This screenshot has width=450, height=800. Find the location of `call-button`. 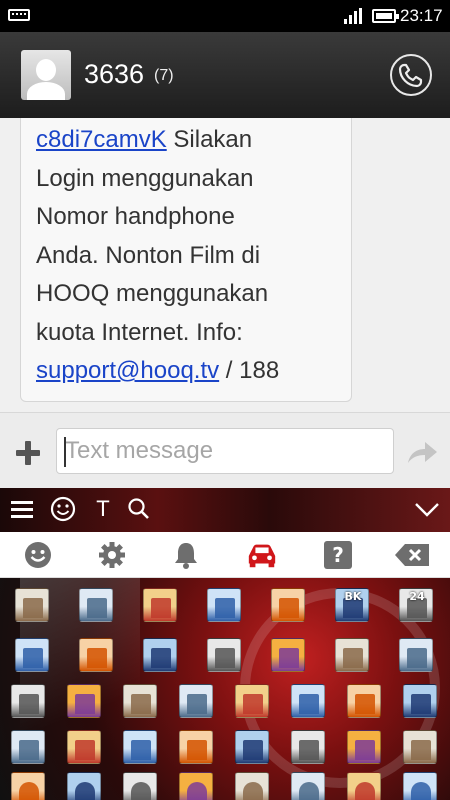

call-button is located at coordinates (411, 75).